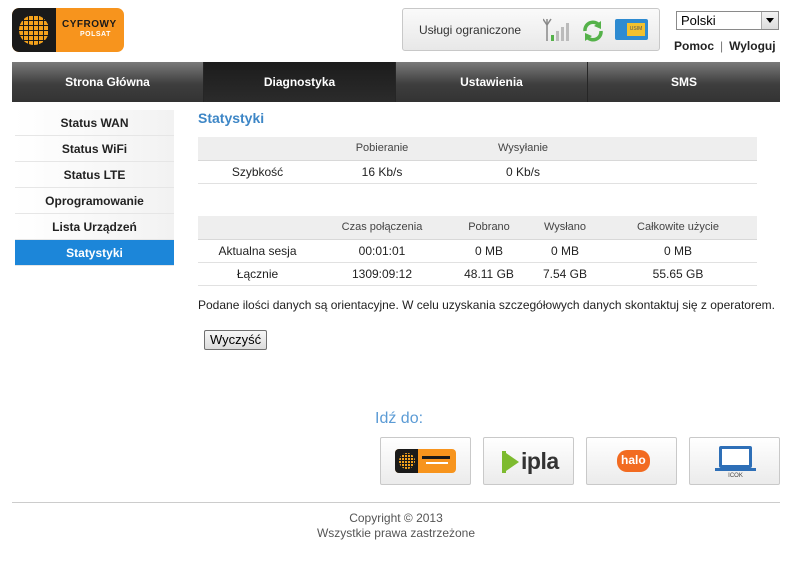 The image size is (792, 562). What do you see at coordinates (492, 82) in the screenshot?
I see `tab-settings: Ustawienia` at bounding box center [492, 82].